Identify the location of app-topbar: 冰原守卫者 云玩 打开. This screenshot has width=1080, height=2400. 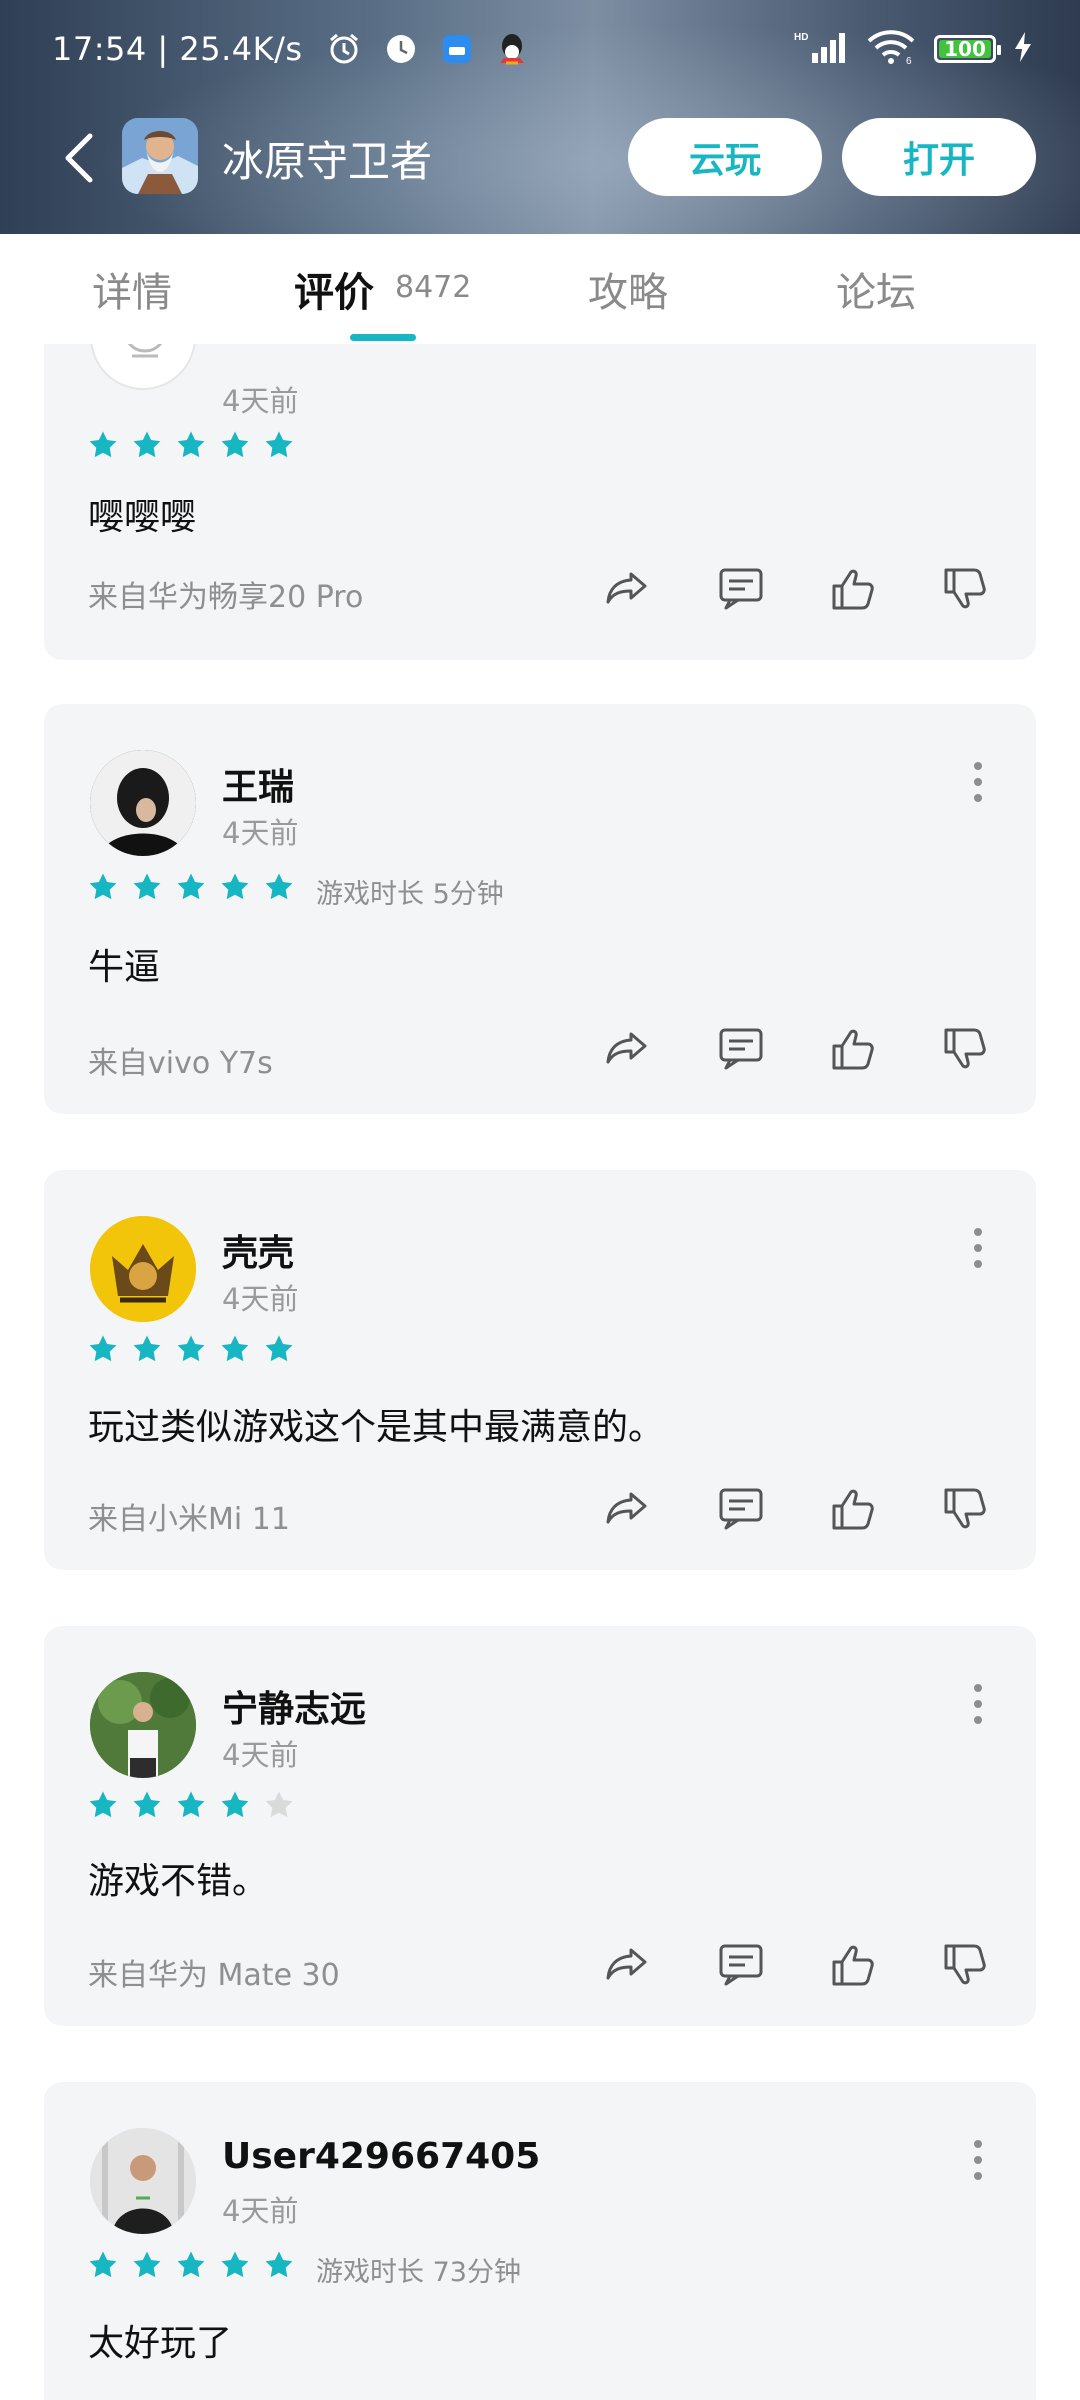
(540, 158).